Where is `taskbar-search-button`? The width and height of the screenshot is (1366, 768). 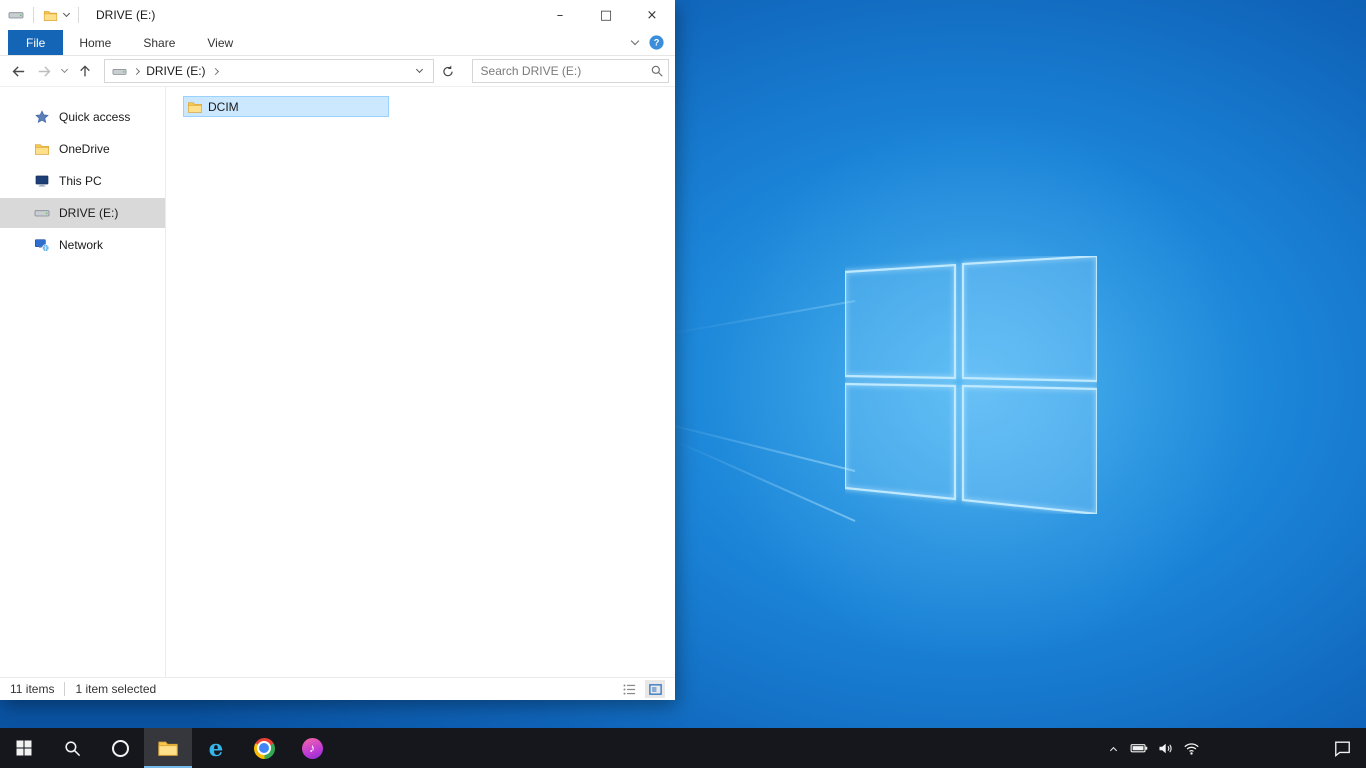 taskbar-search-button is located at coordinates (72, 748).